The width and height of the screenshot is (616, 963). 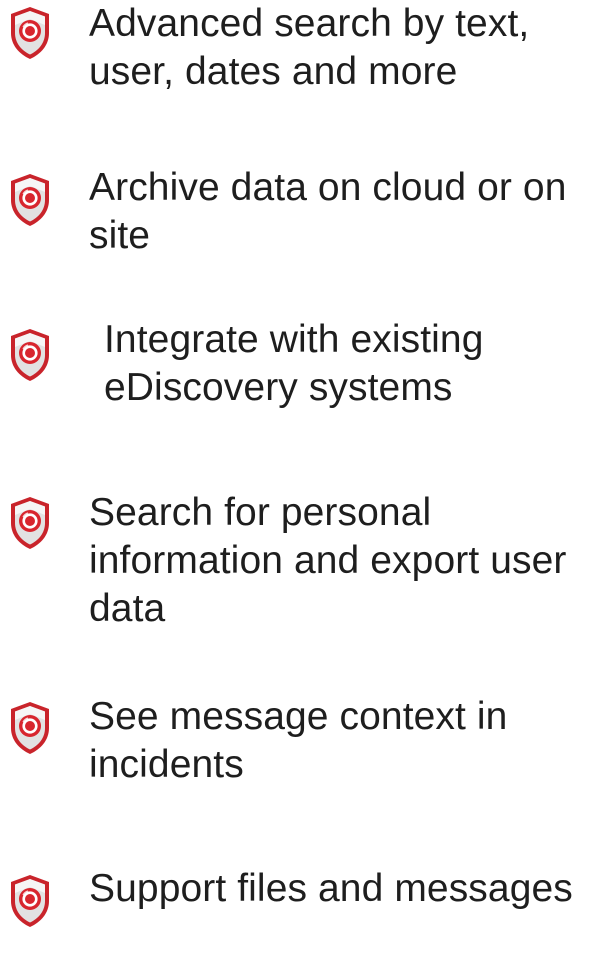 What do you see at coordinates (331, 888) in the screenshot?
I see `feature-text: Support files and messages` at bounding box center [331, 888].